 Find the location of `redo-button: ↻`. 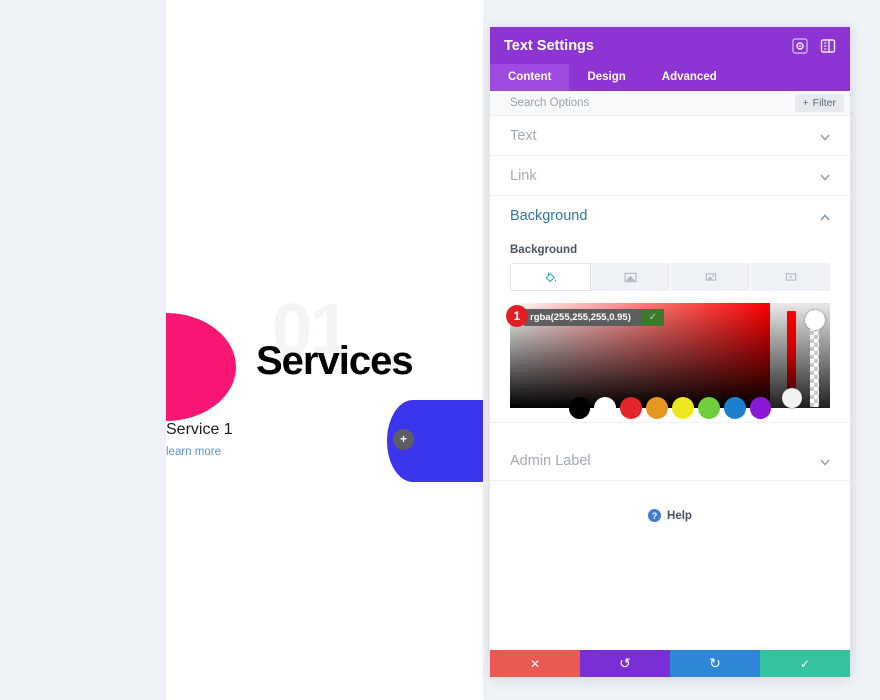

redo-button: ↻ is located at coordinates (715, 663).